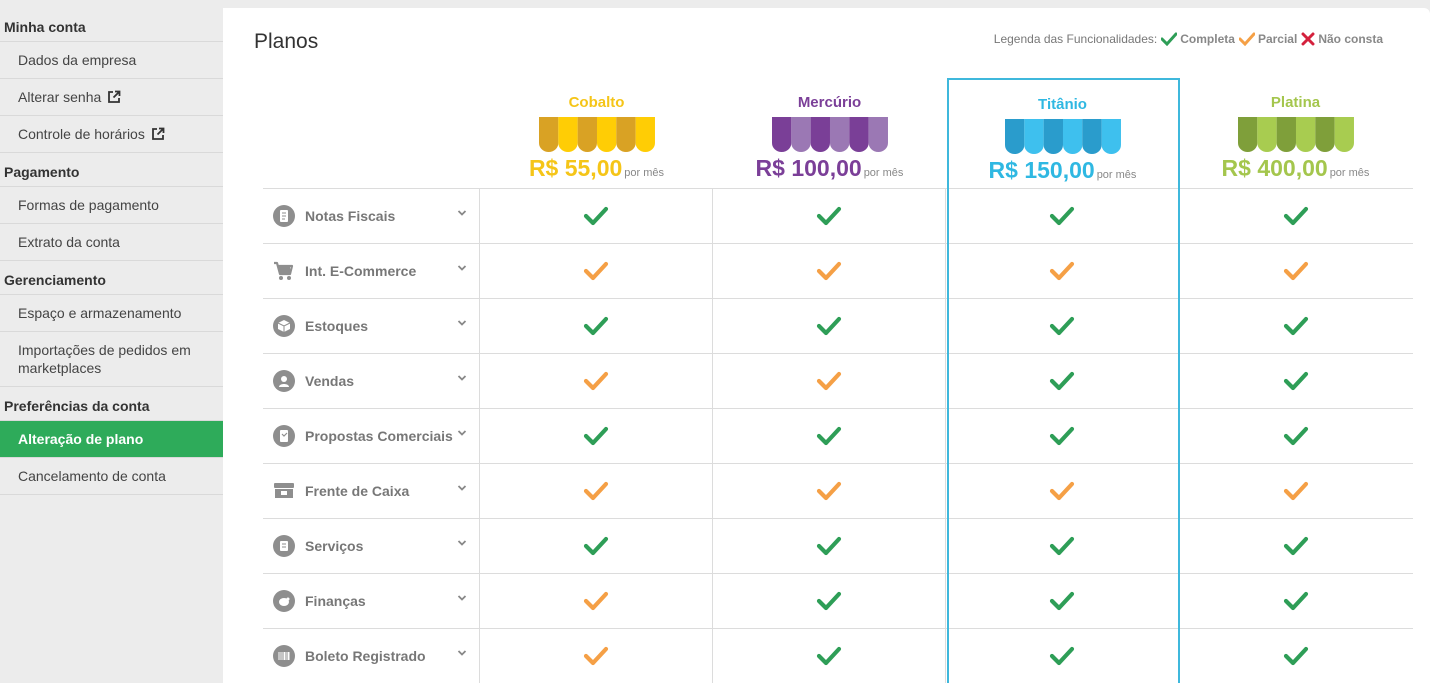 This screenshot has width=1430, height=683. What do you see at coordinates (284, 601) in the screenshot?
I see `piggy-bank-icon` at bounding box center [284, 601].